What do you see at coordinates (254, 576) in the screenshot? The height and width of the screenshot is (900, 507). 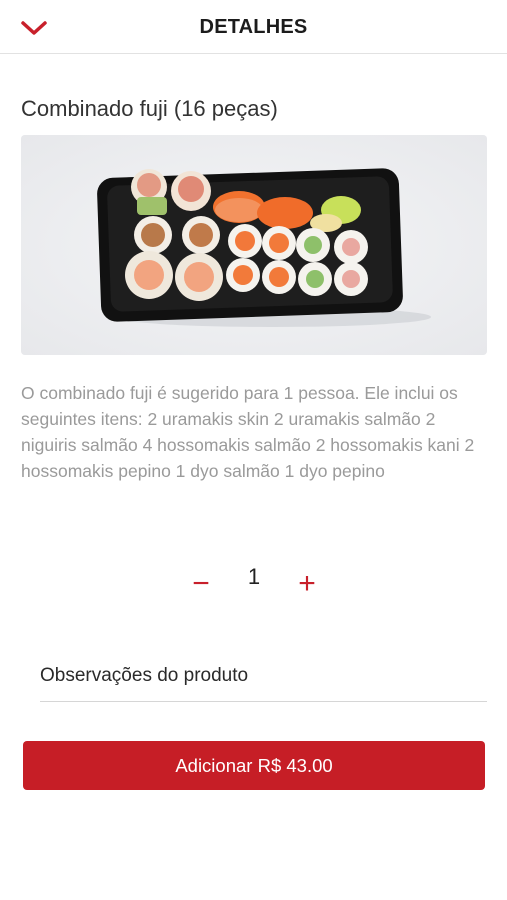 I see `quantity-value: 1` at bounding box center [254, 576].